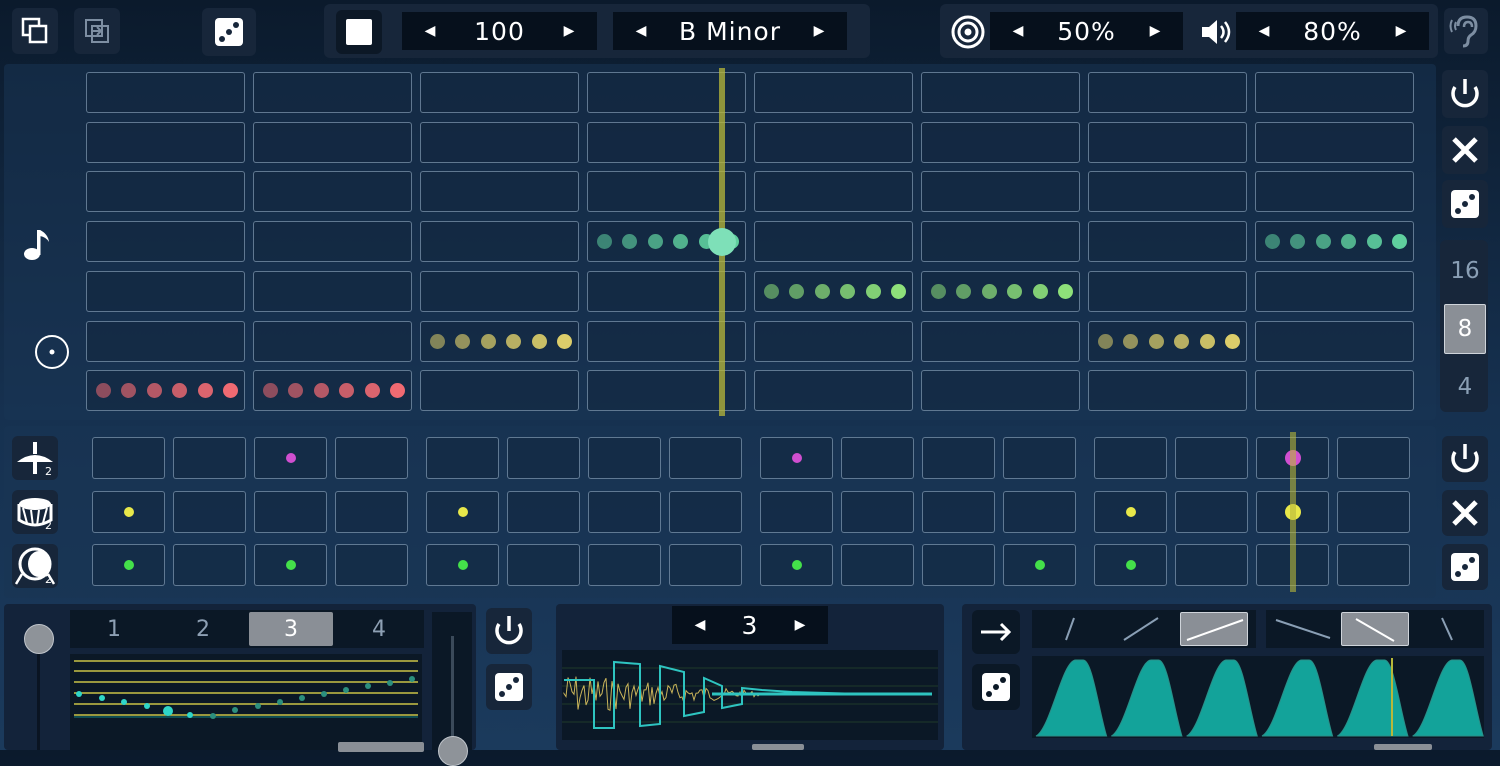 This screenshot has width=1500, height=766. What do you see at coordinates (1086, 31) in the screenshot?
I see `accuracy-stepper: ◀ 50% ▶` at bounding box center [1086, 31].